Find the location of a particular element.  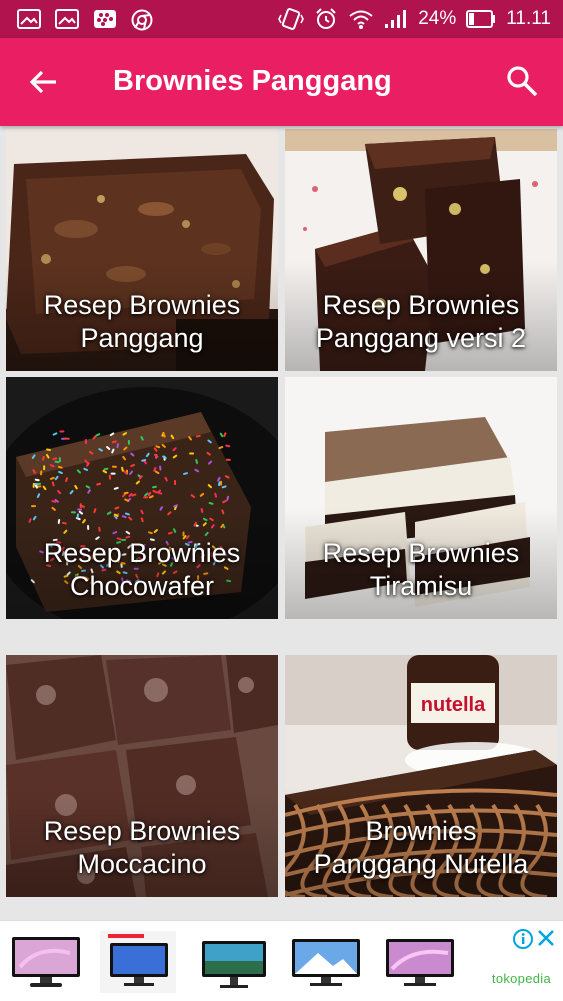

app-bar: Brownies Panggang is located at coordinates (281, 82).